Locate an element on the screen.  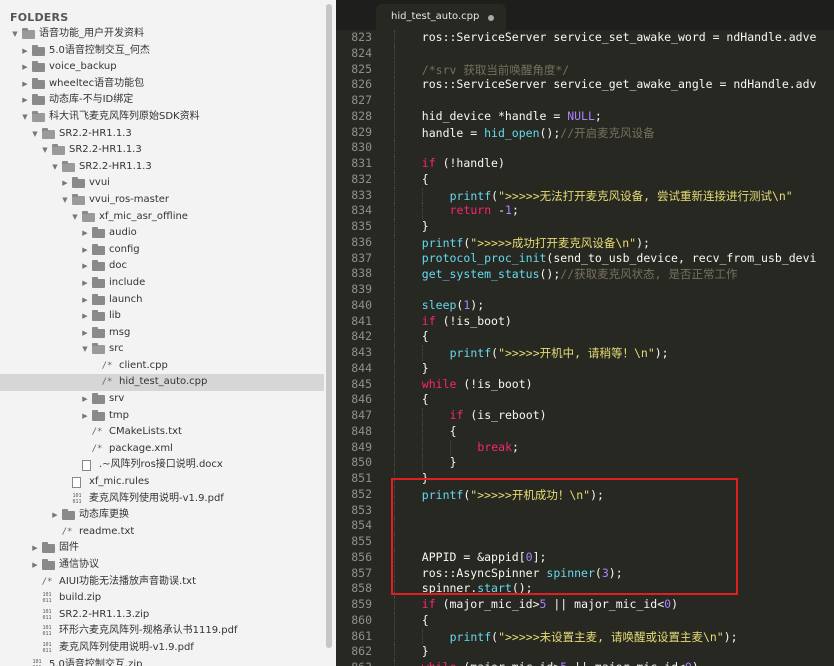
tree-item: ▼ 科大讯飞麦克风阵列原始SDK资料 is located at coordinates (162, 117).